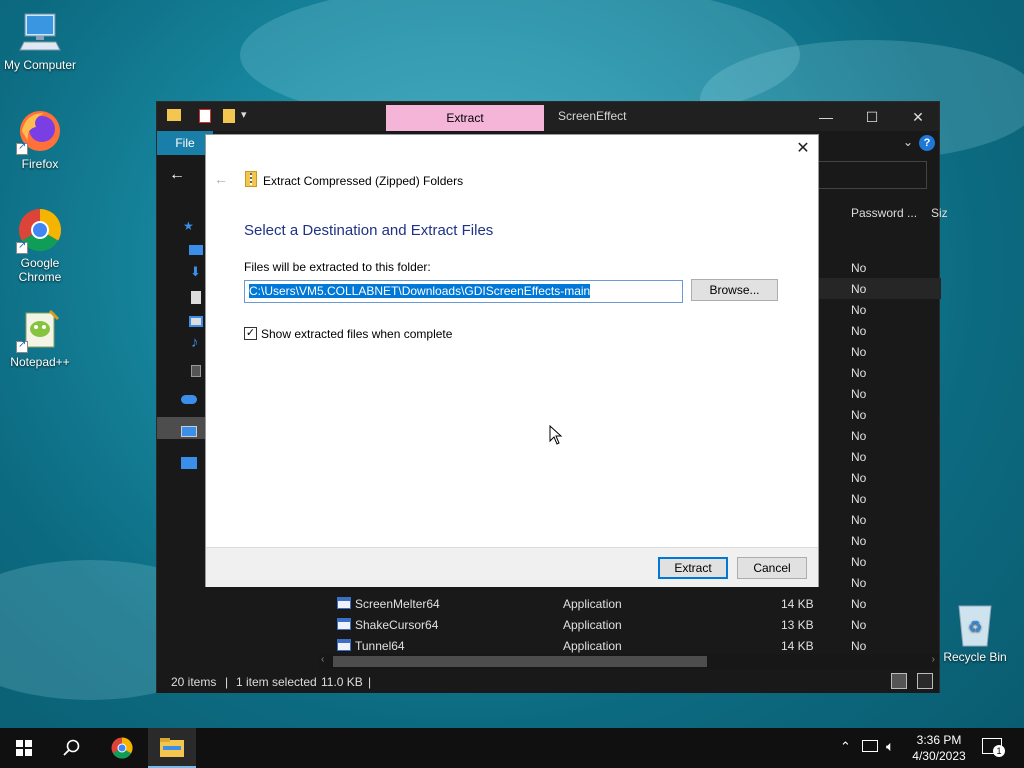 Image resolution: width=1024 pixels, height=768 pixels. What do you see at coordinates (628, 624) in the screenshot?
I see `file-row: ShakeCursor64 Application 13 KB No` at bounding box center [628, 624].